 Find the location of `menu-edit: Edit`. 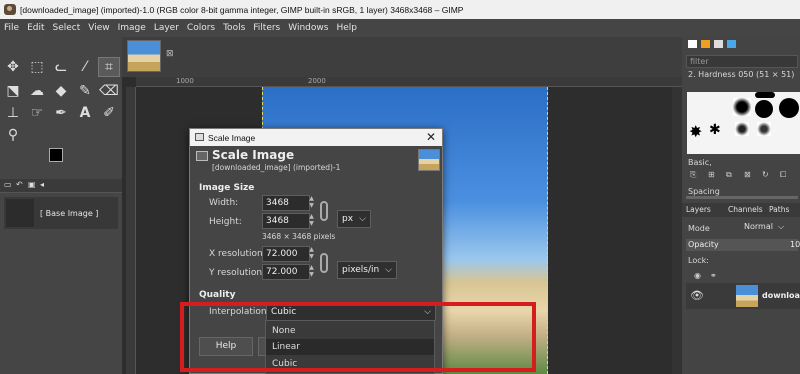

menu-edit: Edit is located at coordinates (35, 28).